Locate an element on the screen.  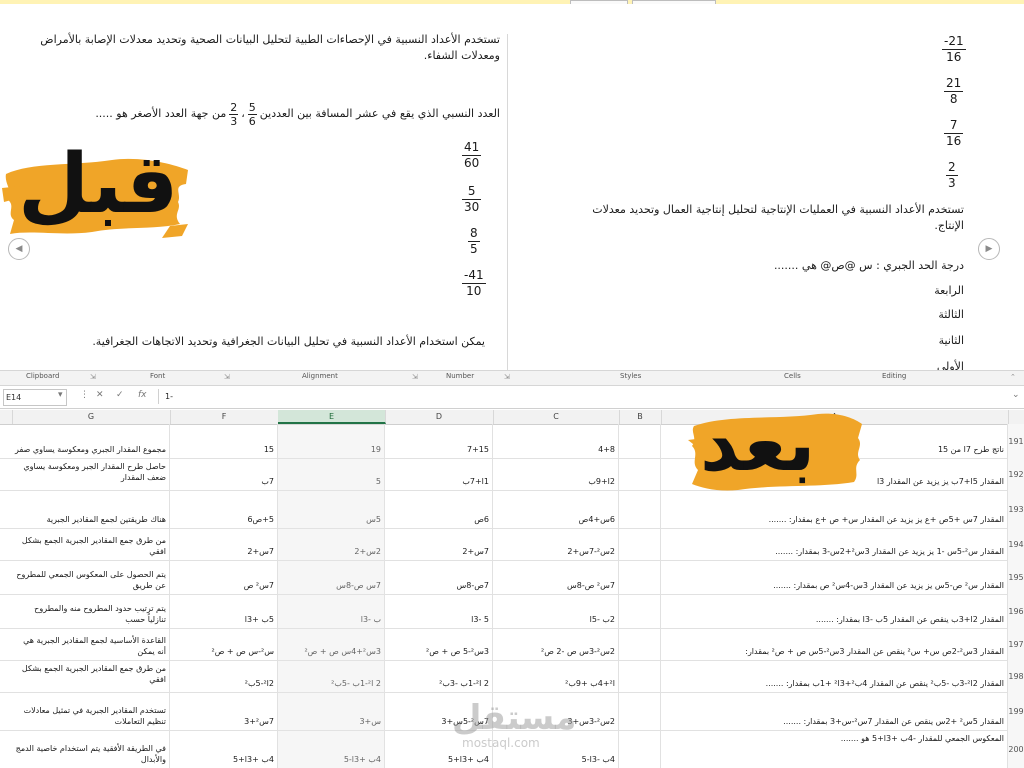
font-launcher-icon: ⇲ is located at coordinates (227, 377).